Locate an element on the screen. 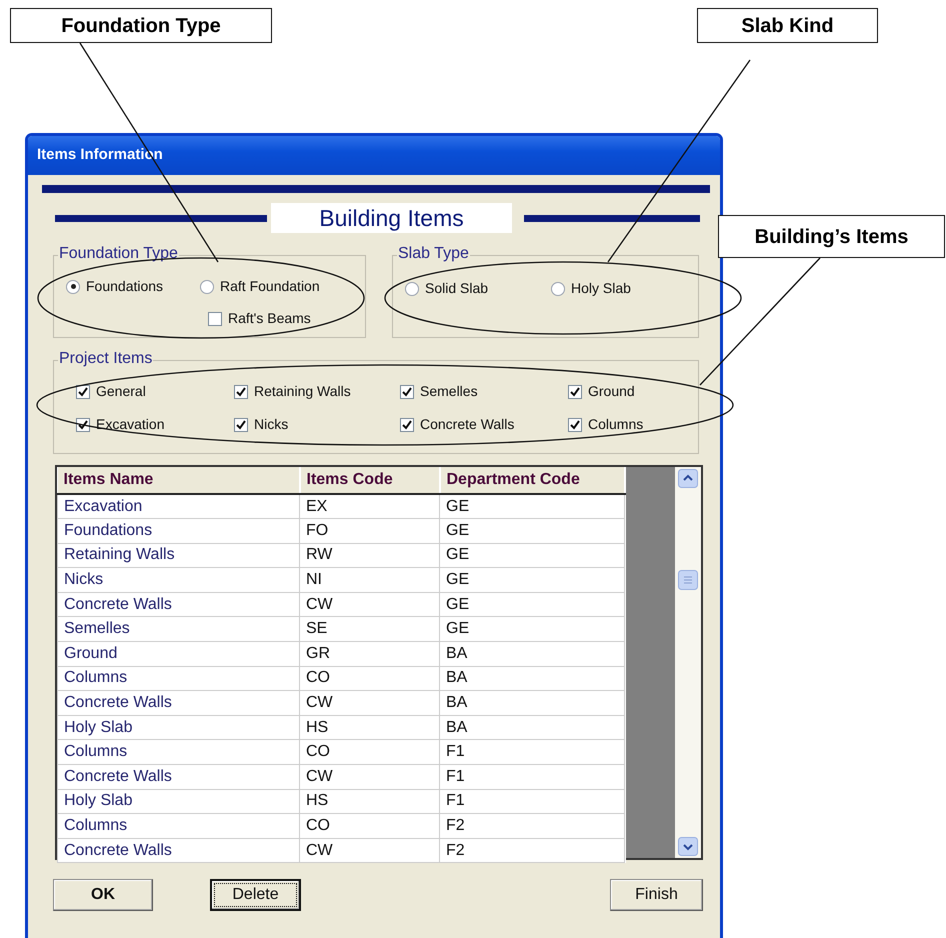  checkbox-label: Columns is located at coordinates (616, 424).